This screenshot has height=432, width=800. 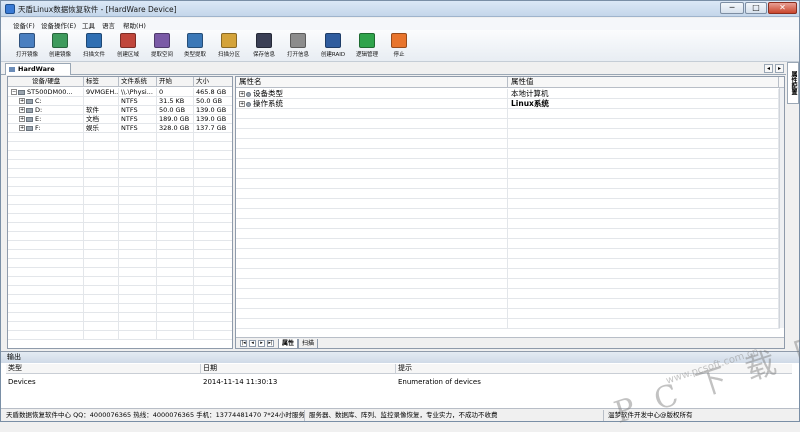 What do you see at coordinates (120, 119) in the screenshot?
I see `table-row: + E: 文档 NTFS 189.0 GB 139.0 GB` at bounding box center [120, 119].